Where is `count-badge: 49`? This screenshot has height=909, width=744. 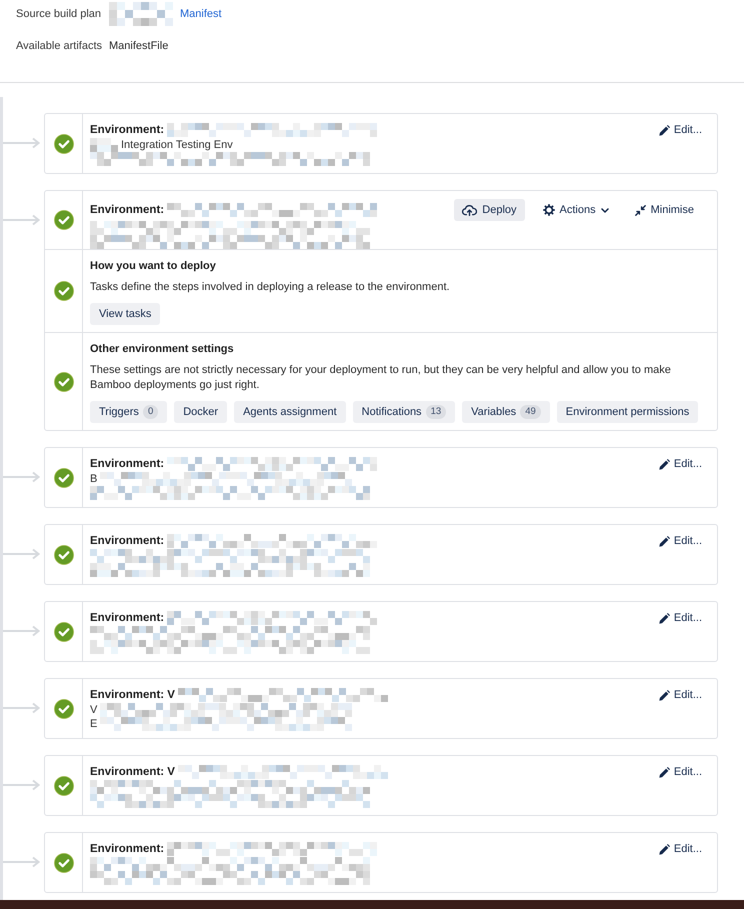
count-badge: 49 is located at coordinates (530, 412).